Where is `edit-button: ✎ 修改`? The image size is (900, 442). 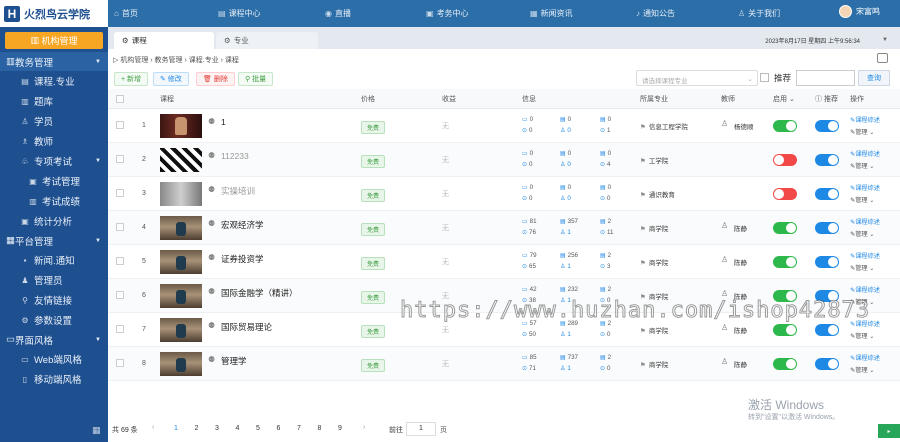 edit-button: ✎ 修改 is located at coordinates (171, 79).